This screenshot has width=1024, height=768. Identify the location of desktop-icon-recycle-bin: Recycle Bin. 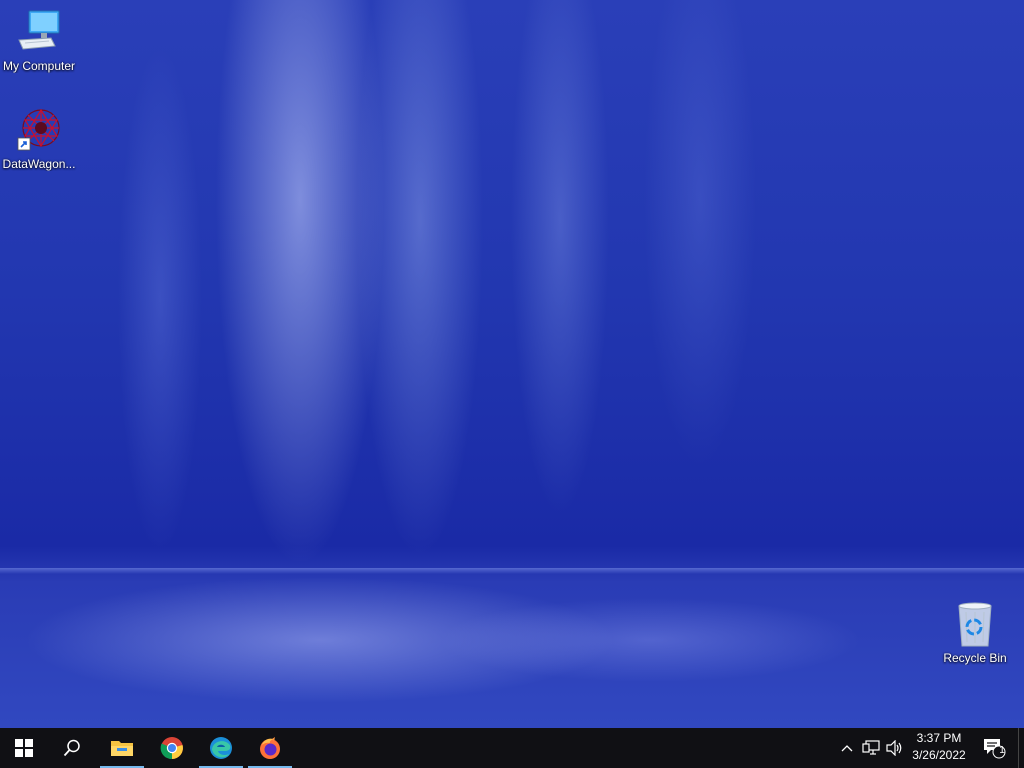
(975, 632).